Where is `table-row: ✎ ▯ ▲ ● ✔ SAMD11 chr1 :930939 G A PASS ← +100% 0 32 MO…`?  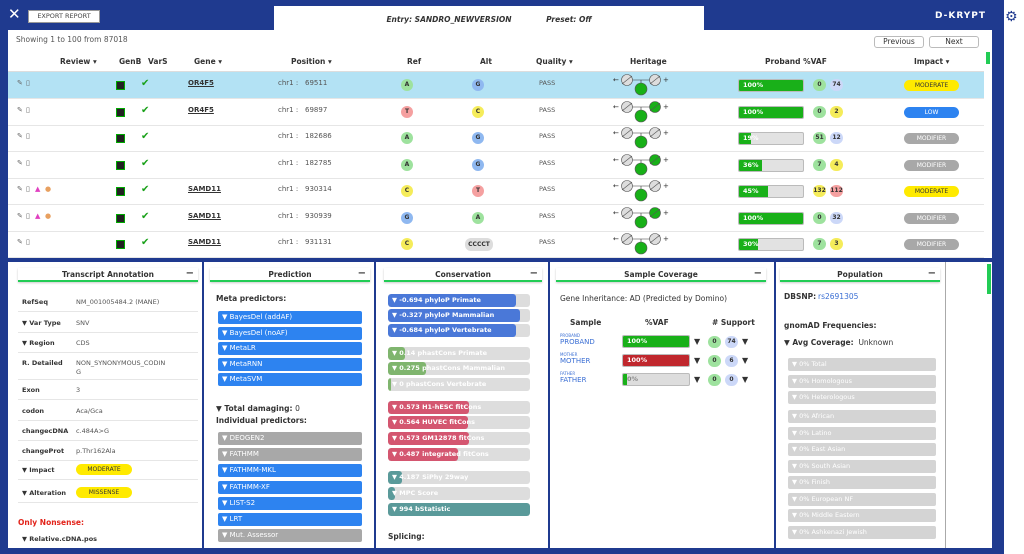 table-row: ✎ ▯ ▲ ● ✔ SAMD11 chr1 :930939 G A PASS ← +100% 0 32 MO… is located at coordinates (496, 218).